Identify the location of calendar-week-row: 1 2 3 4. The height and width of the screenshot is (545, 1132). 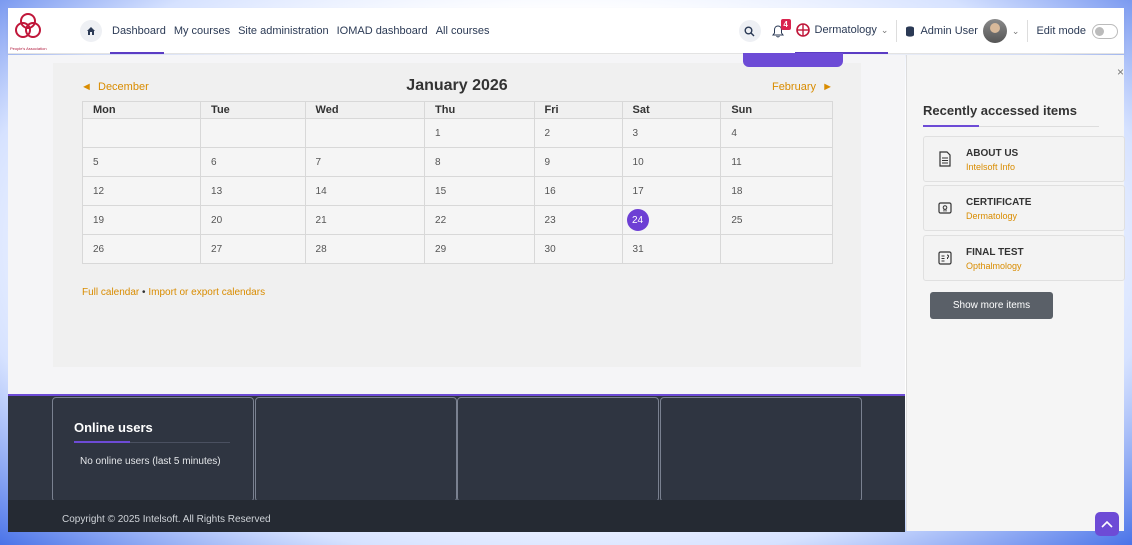
(457, 133).